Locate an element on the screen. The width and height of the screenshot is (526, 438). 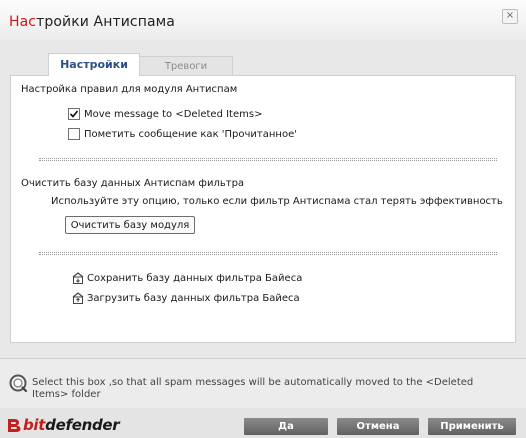
load-bayes-link: Загрузить базу данных фильтра Байеса is located at coordinates (185, 298).